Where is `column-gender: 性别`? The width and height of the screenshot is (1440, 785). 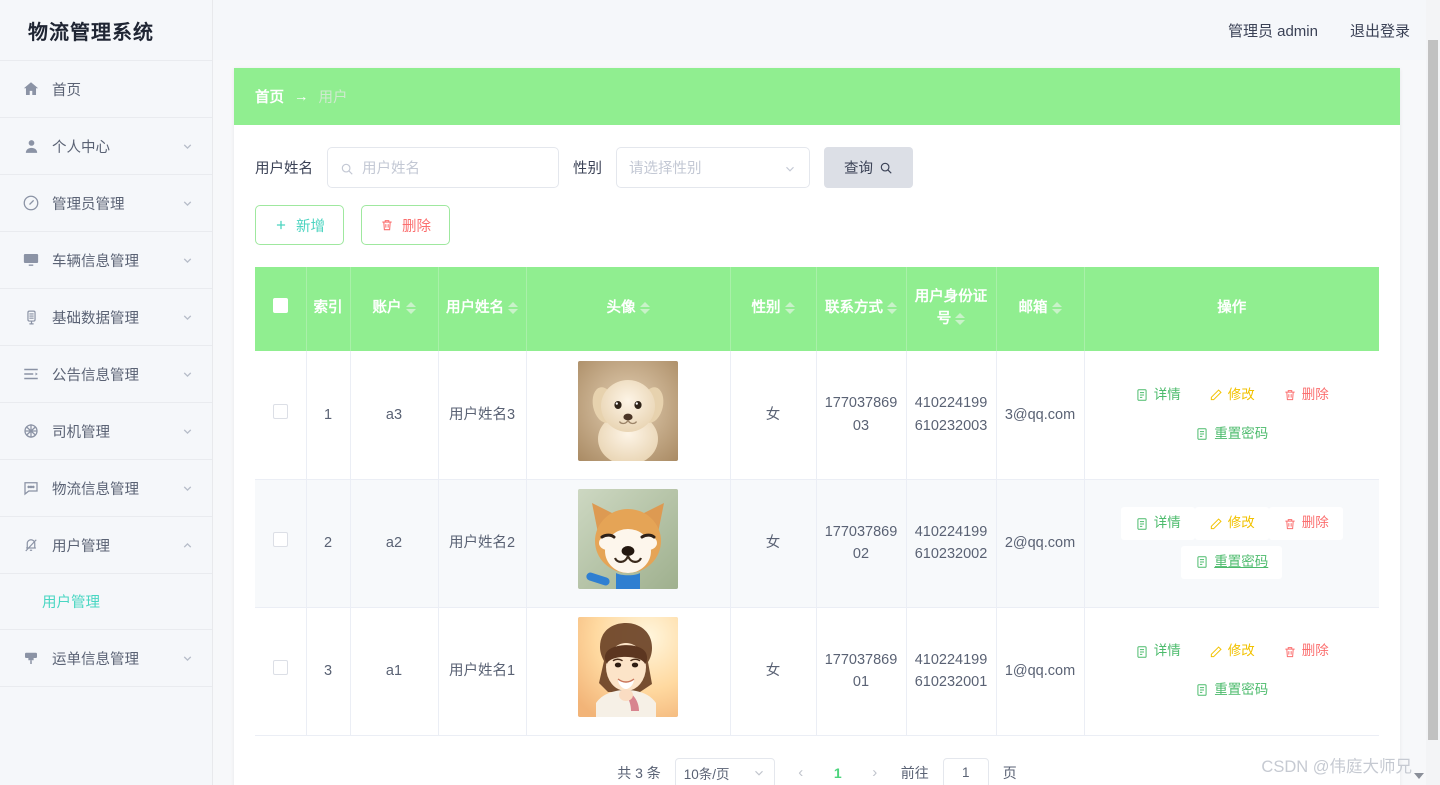
column-gender: 性别 is located at coordinates (773, 309).